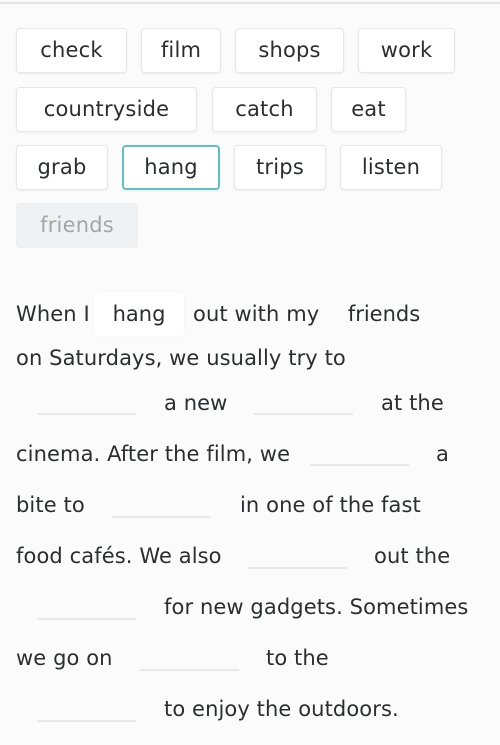 The width and height of the screenshot is (500, 745). I want to click on passage-text: in one of the fast, so click(330, 505).